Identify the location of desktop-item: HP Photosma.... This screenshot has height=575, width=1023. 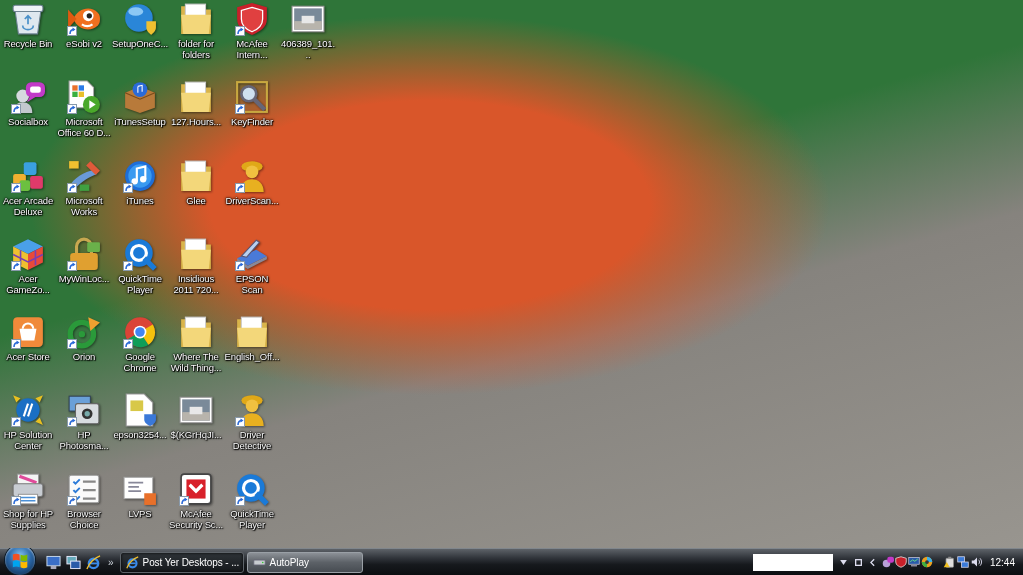
(84, 422).